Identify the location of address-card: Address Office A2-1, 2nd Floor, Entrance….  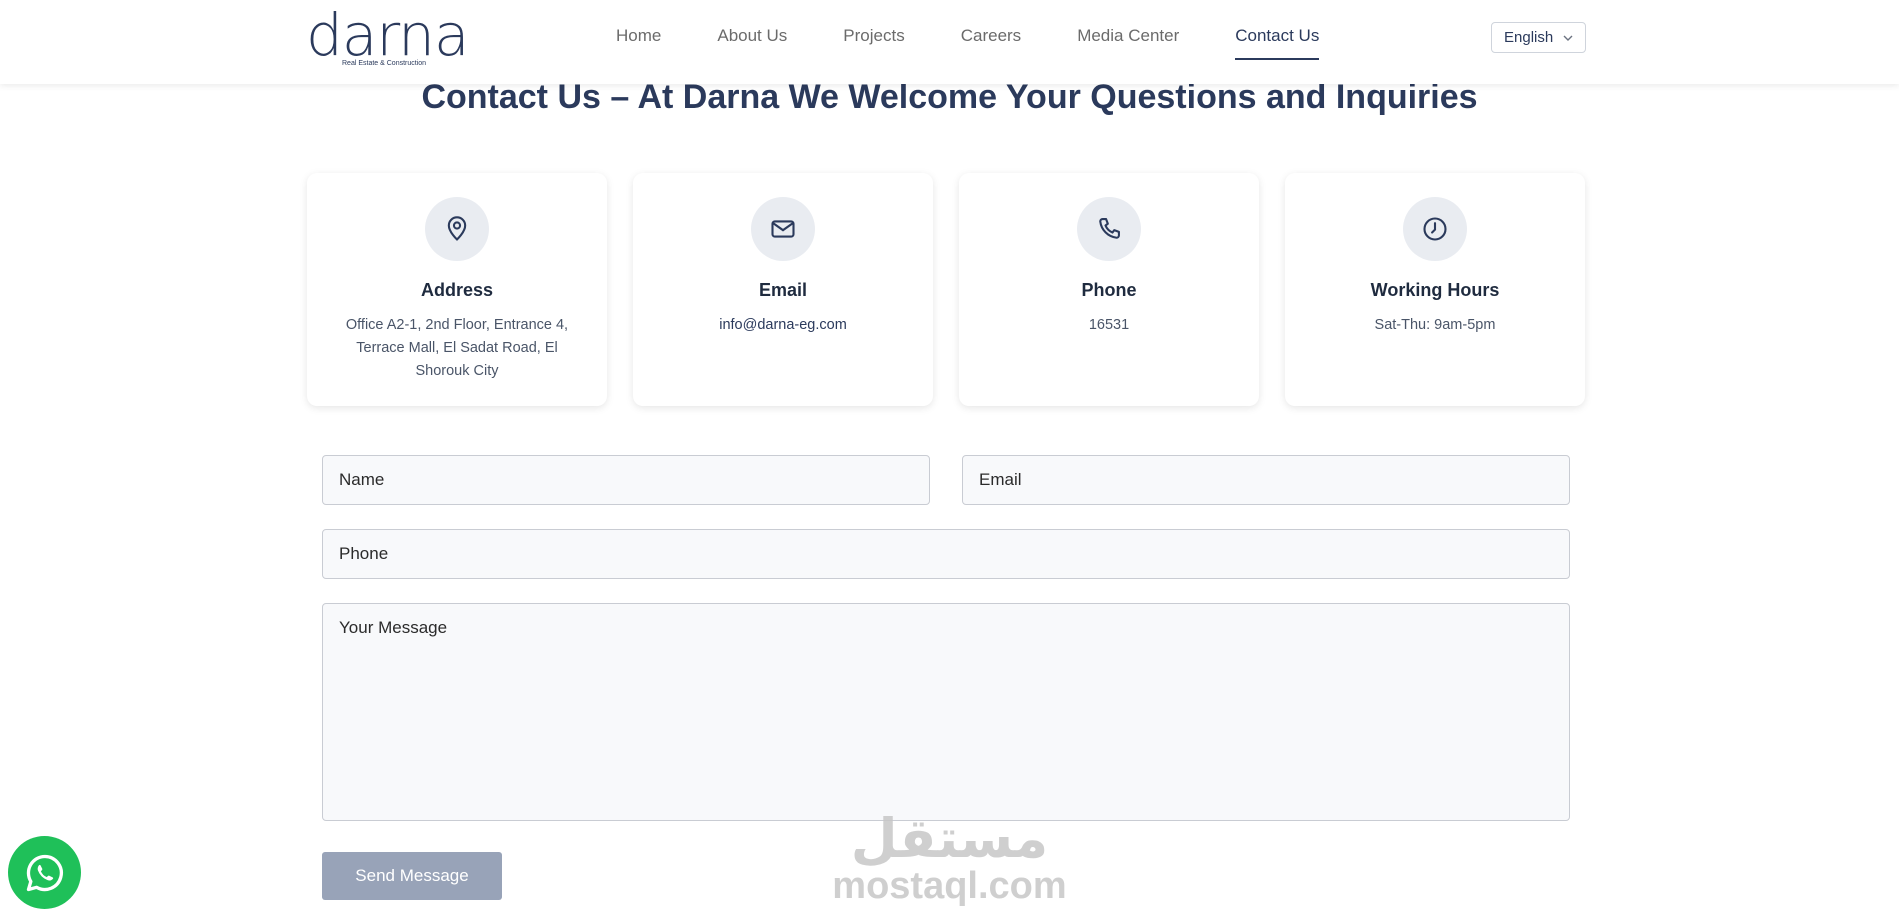
(457, 289).